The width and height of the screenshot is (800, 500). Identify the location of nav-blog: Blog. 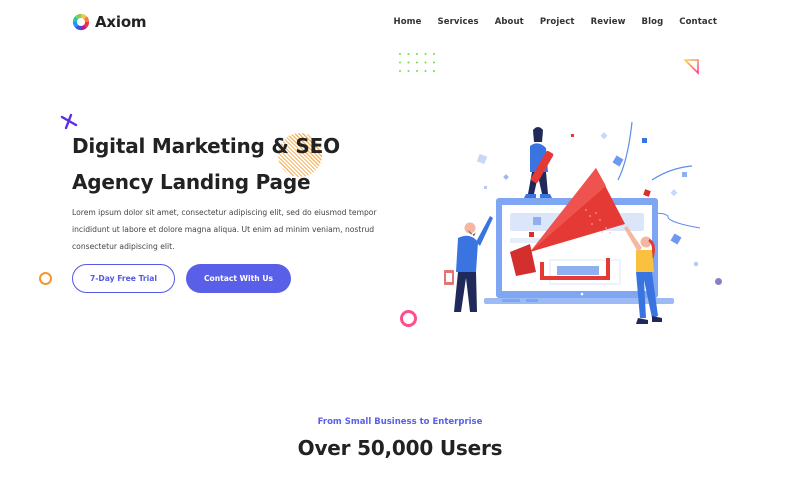
(653, 22).